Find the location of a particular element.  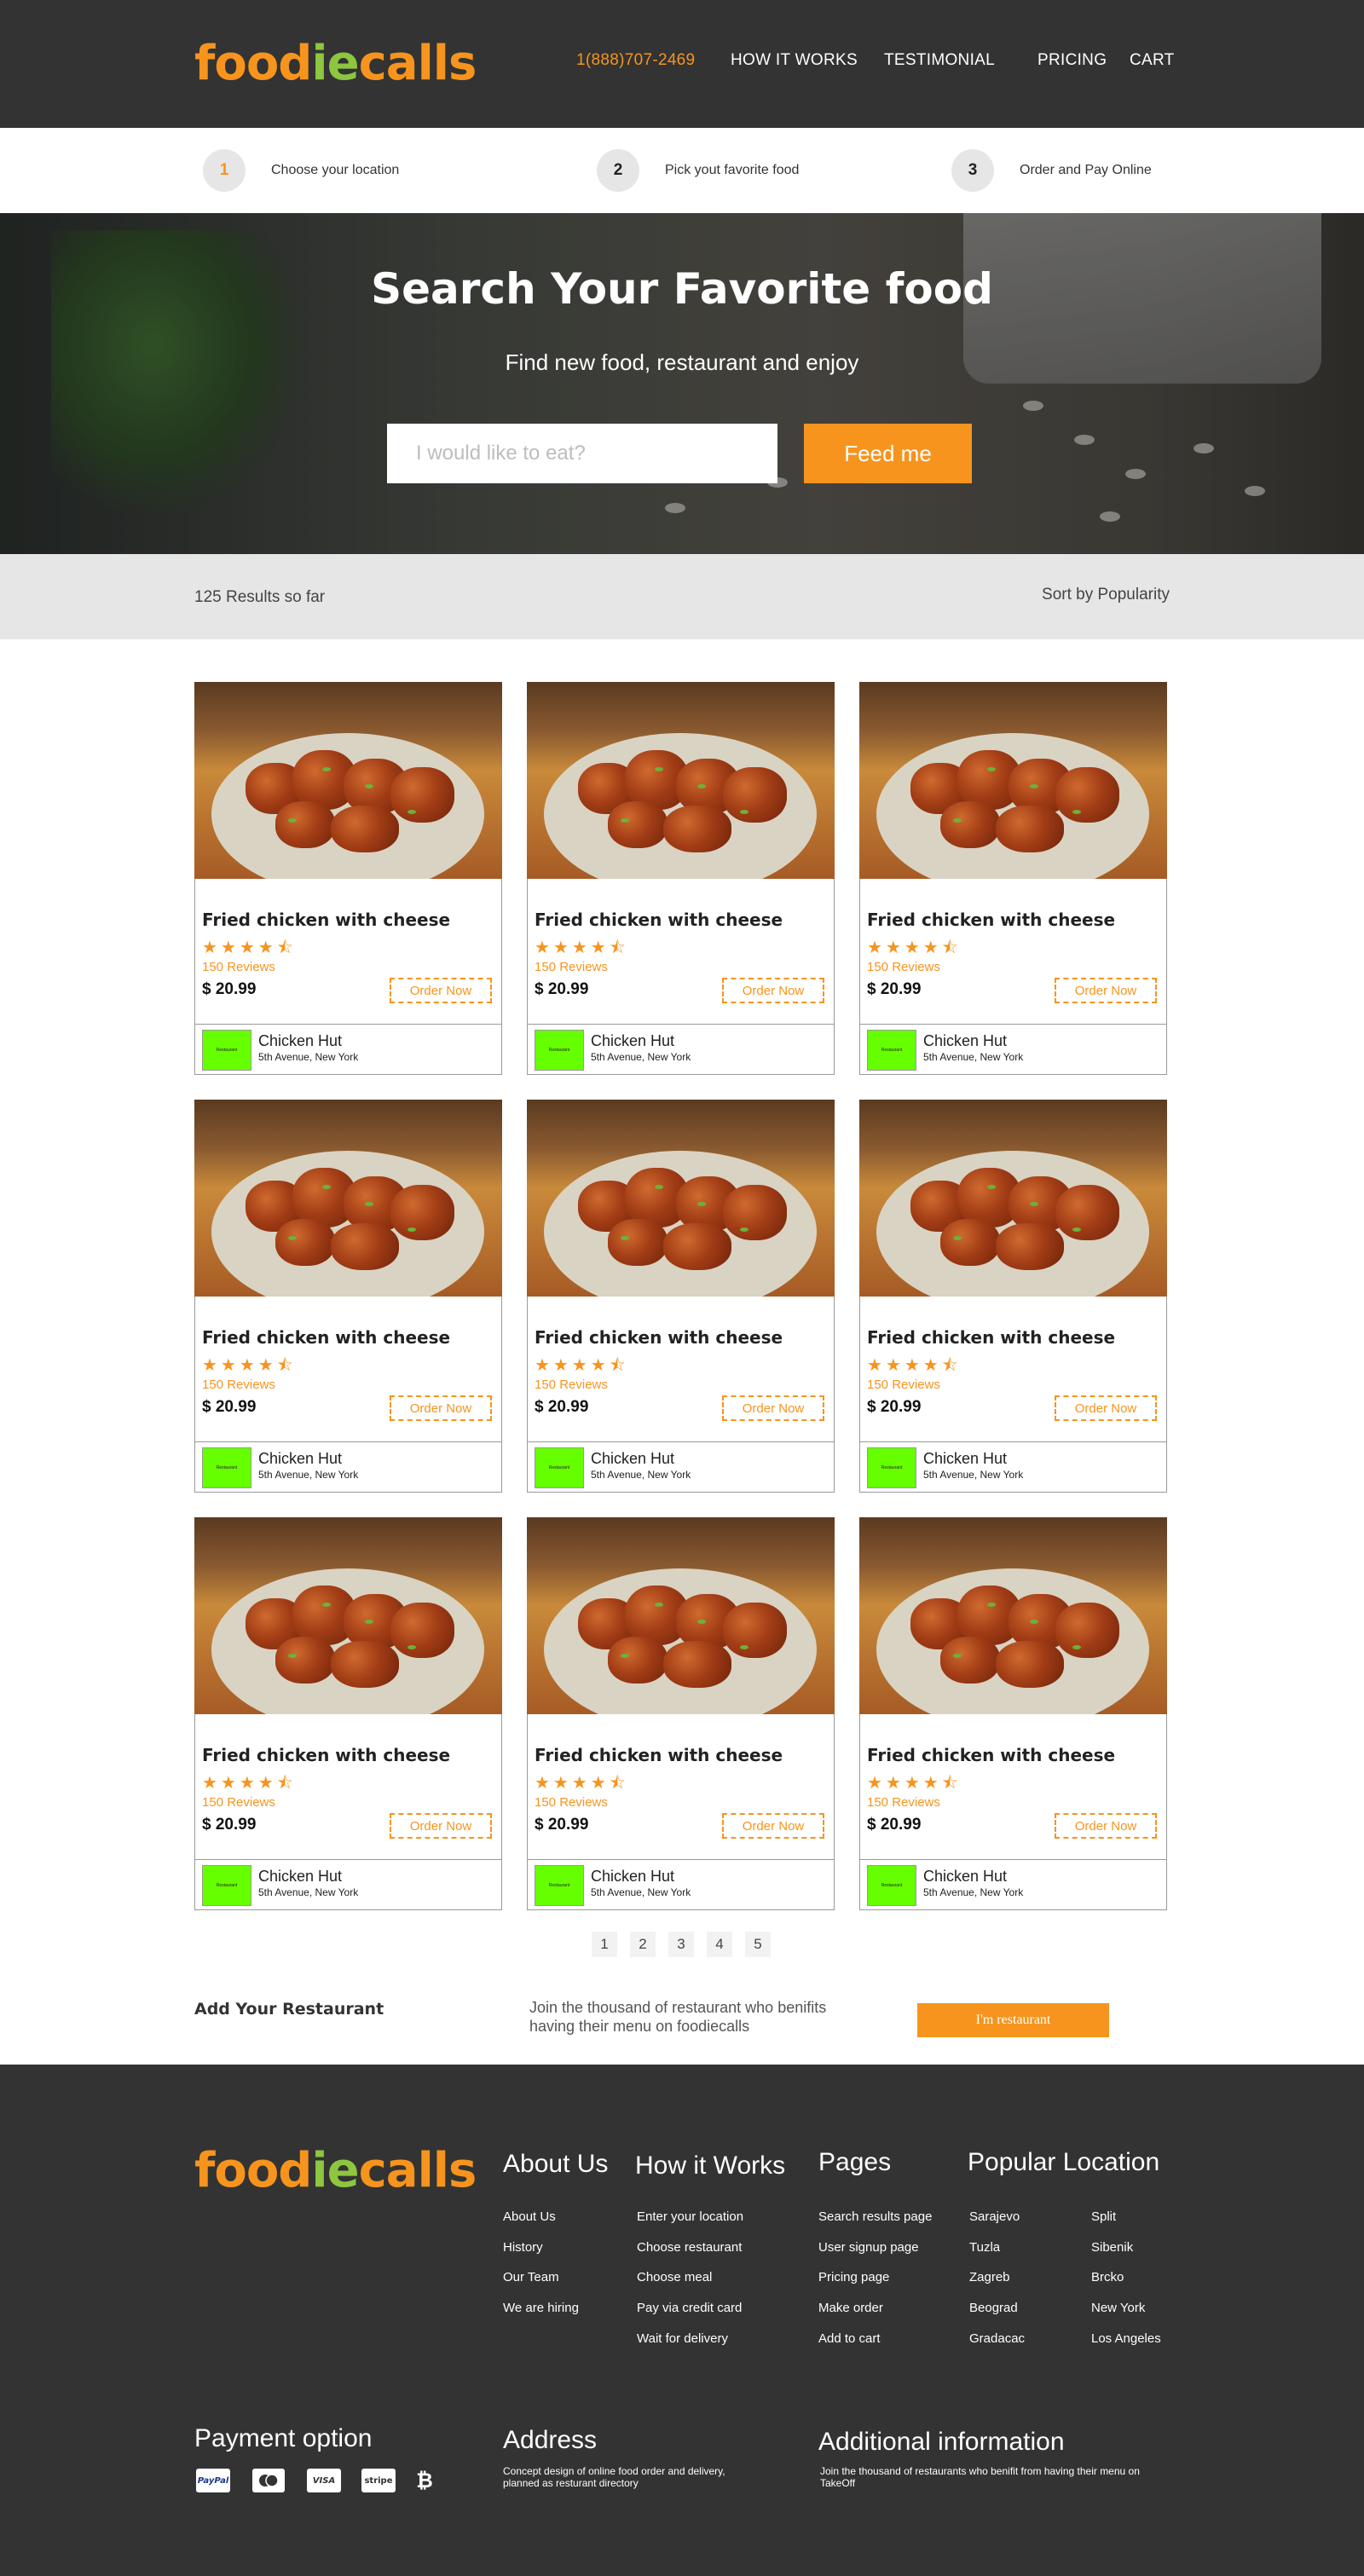

nav-how-it-works: HOW IT WORKS is located at coordinates (795, 60).